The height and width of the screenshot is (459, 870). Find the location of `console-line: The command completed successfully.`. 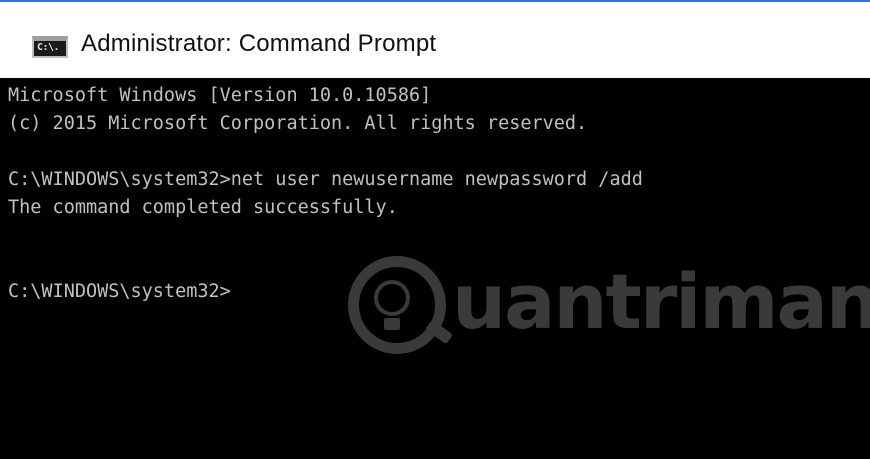

console-line: The command completed successfully. is located at coordinates (203, 207).